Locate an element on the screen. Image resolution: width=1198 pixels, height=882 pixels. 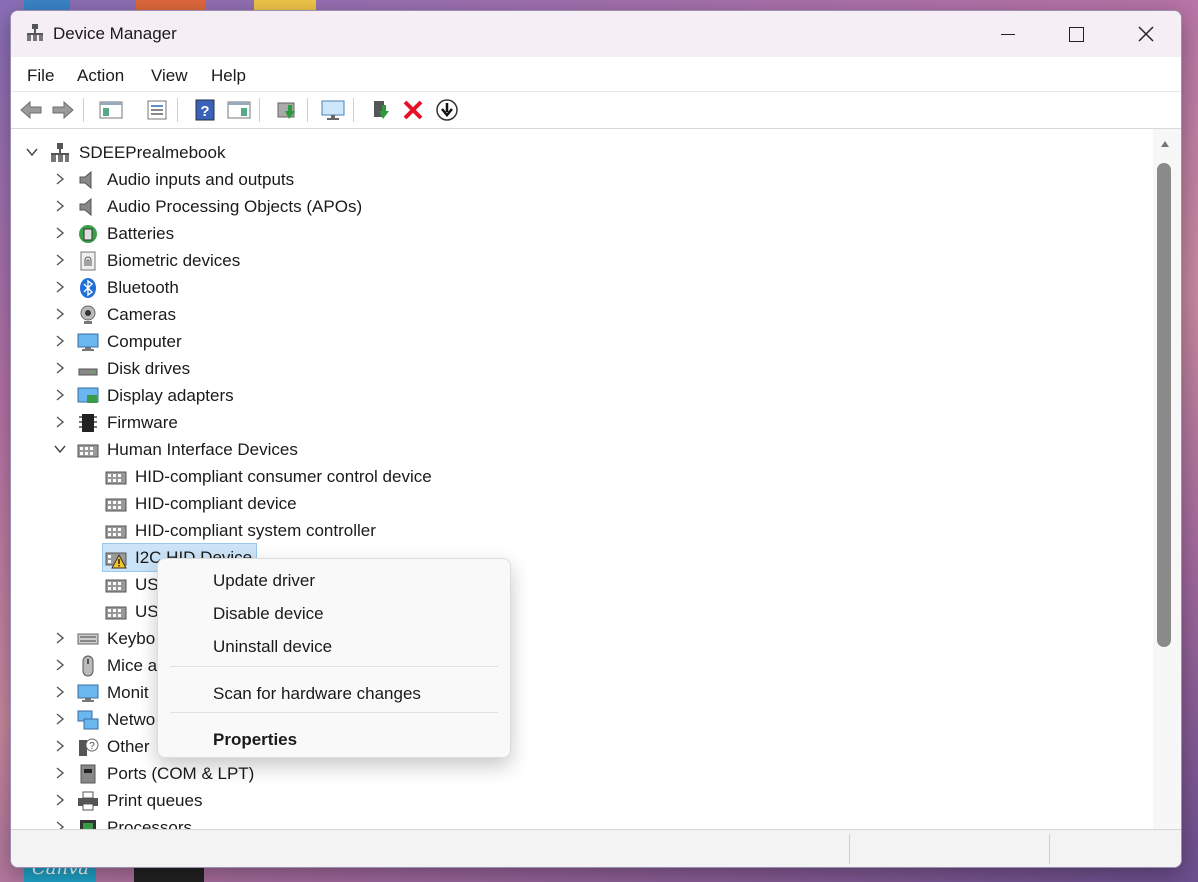
tree-category: Audio inputs and outputs is located at coordinates (185, 179).